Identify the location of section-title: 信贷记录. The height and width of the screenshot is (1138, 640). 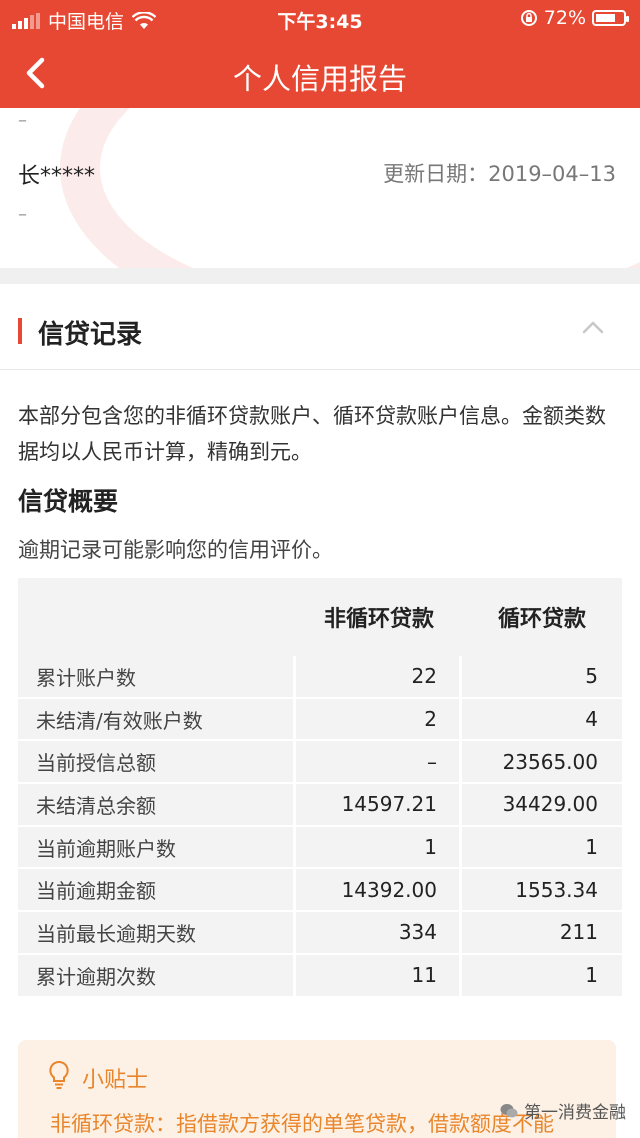
(90, 335).